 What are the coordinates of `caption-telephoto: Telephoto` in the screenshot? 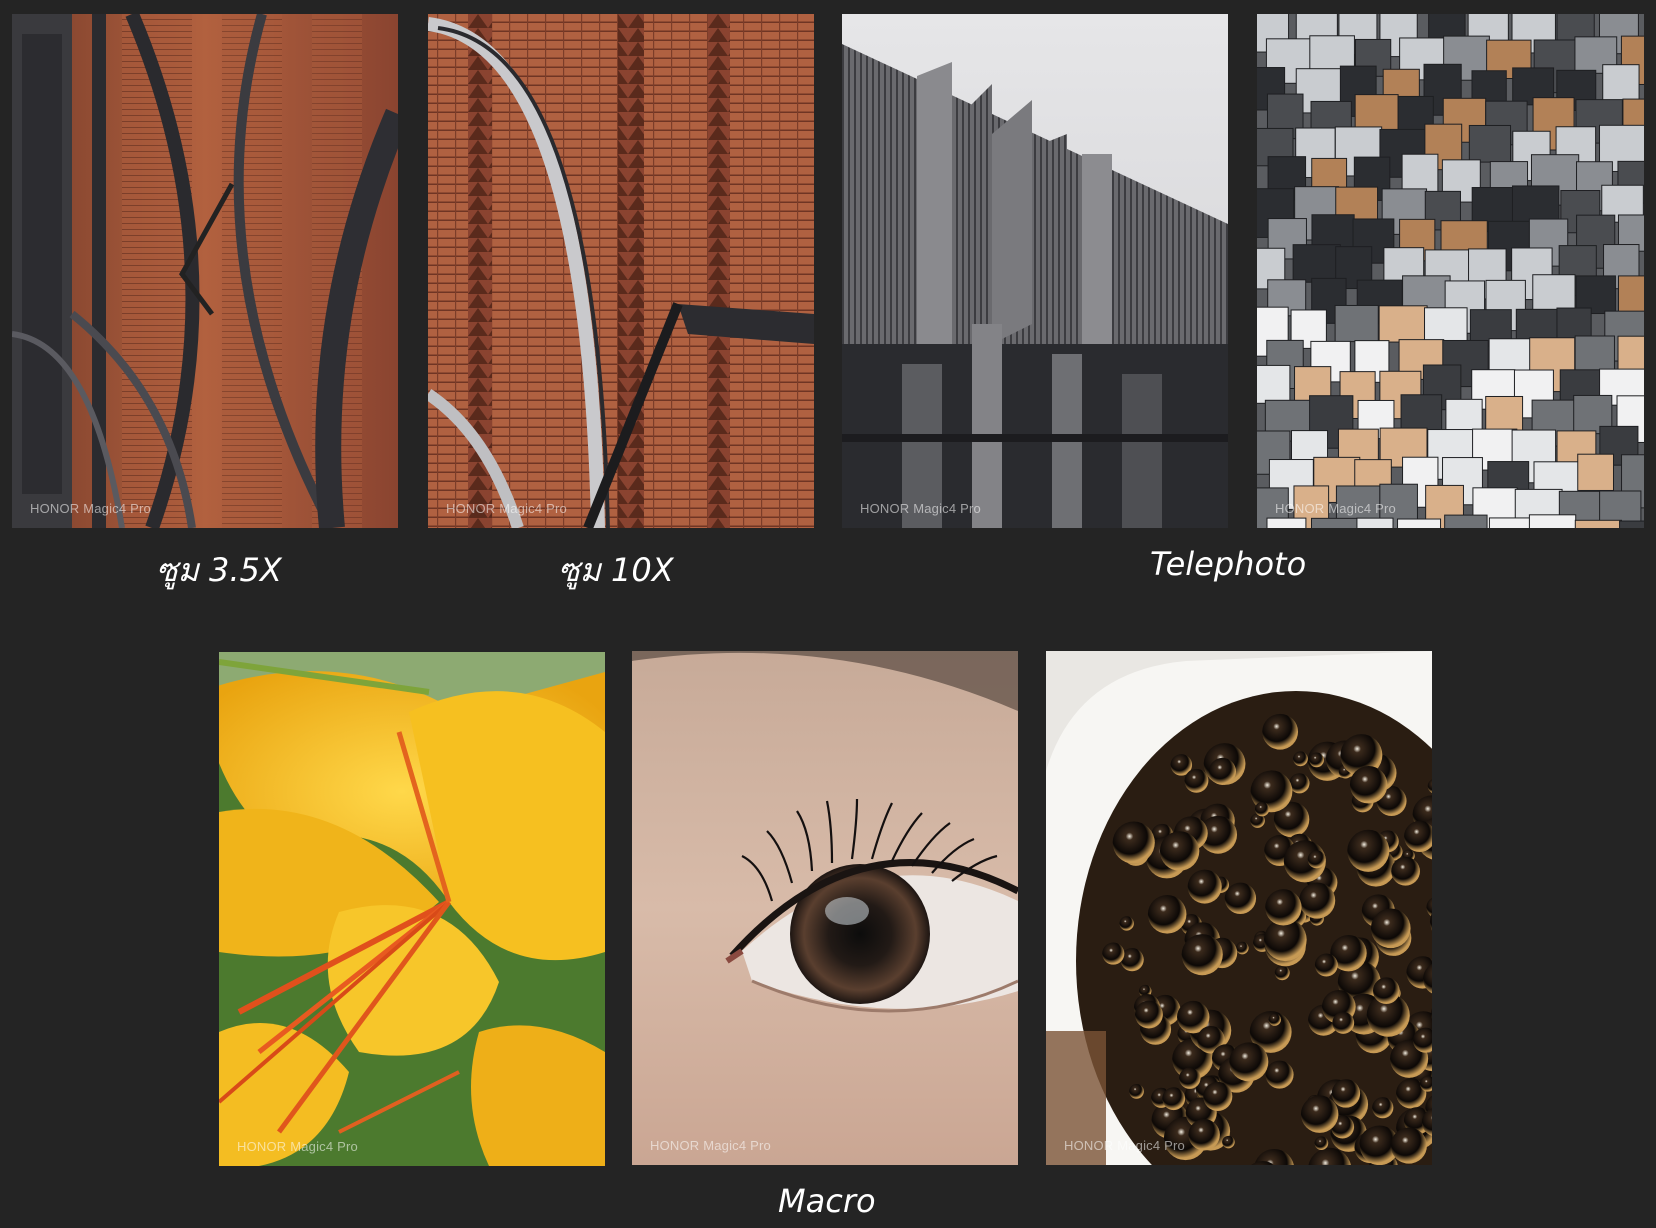 It's located at (1228, 564).